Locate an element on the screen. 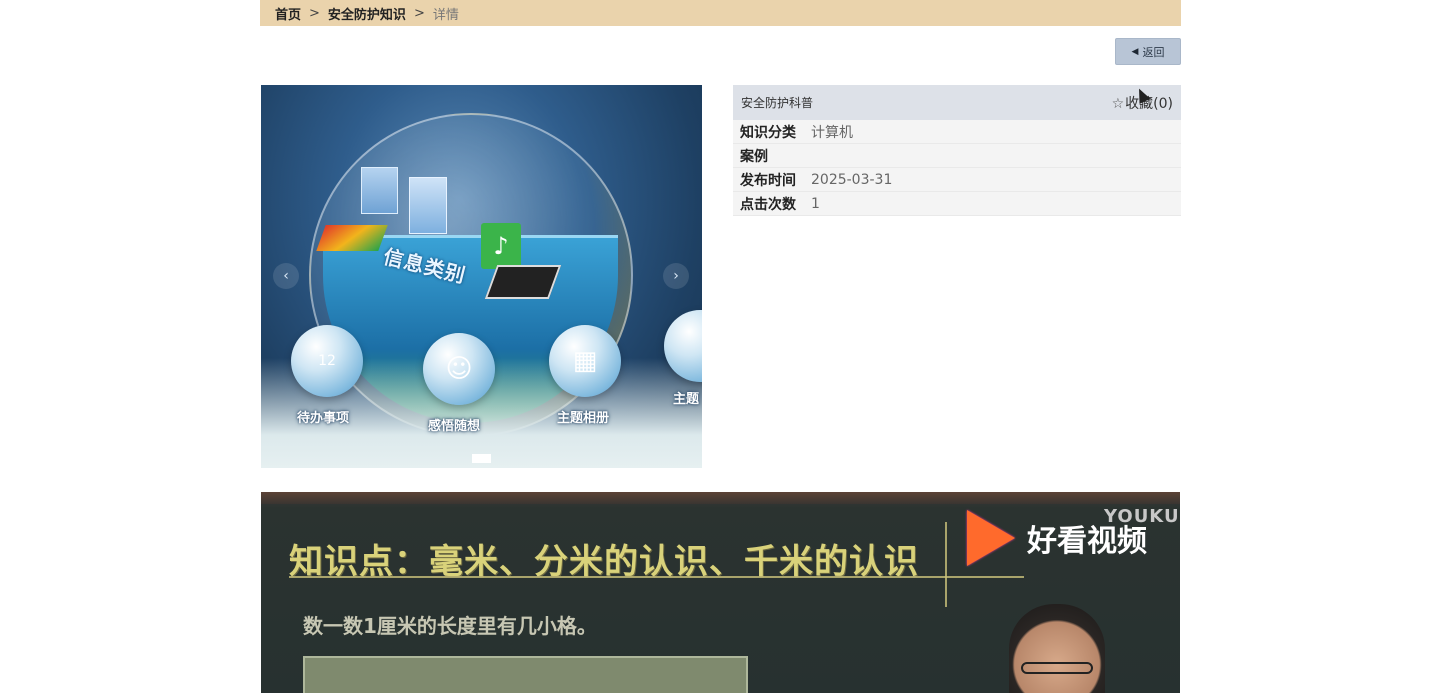 Image resolution: width=1447 pixels, height=693 pixels. info-key: 知识分类 is located at coordinates (768, 132).